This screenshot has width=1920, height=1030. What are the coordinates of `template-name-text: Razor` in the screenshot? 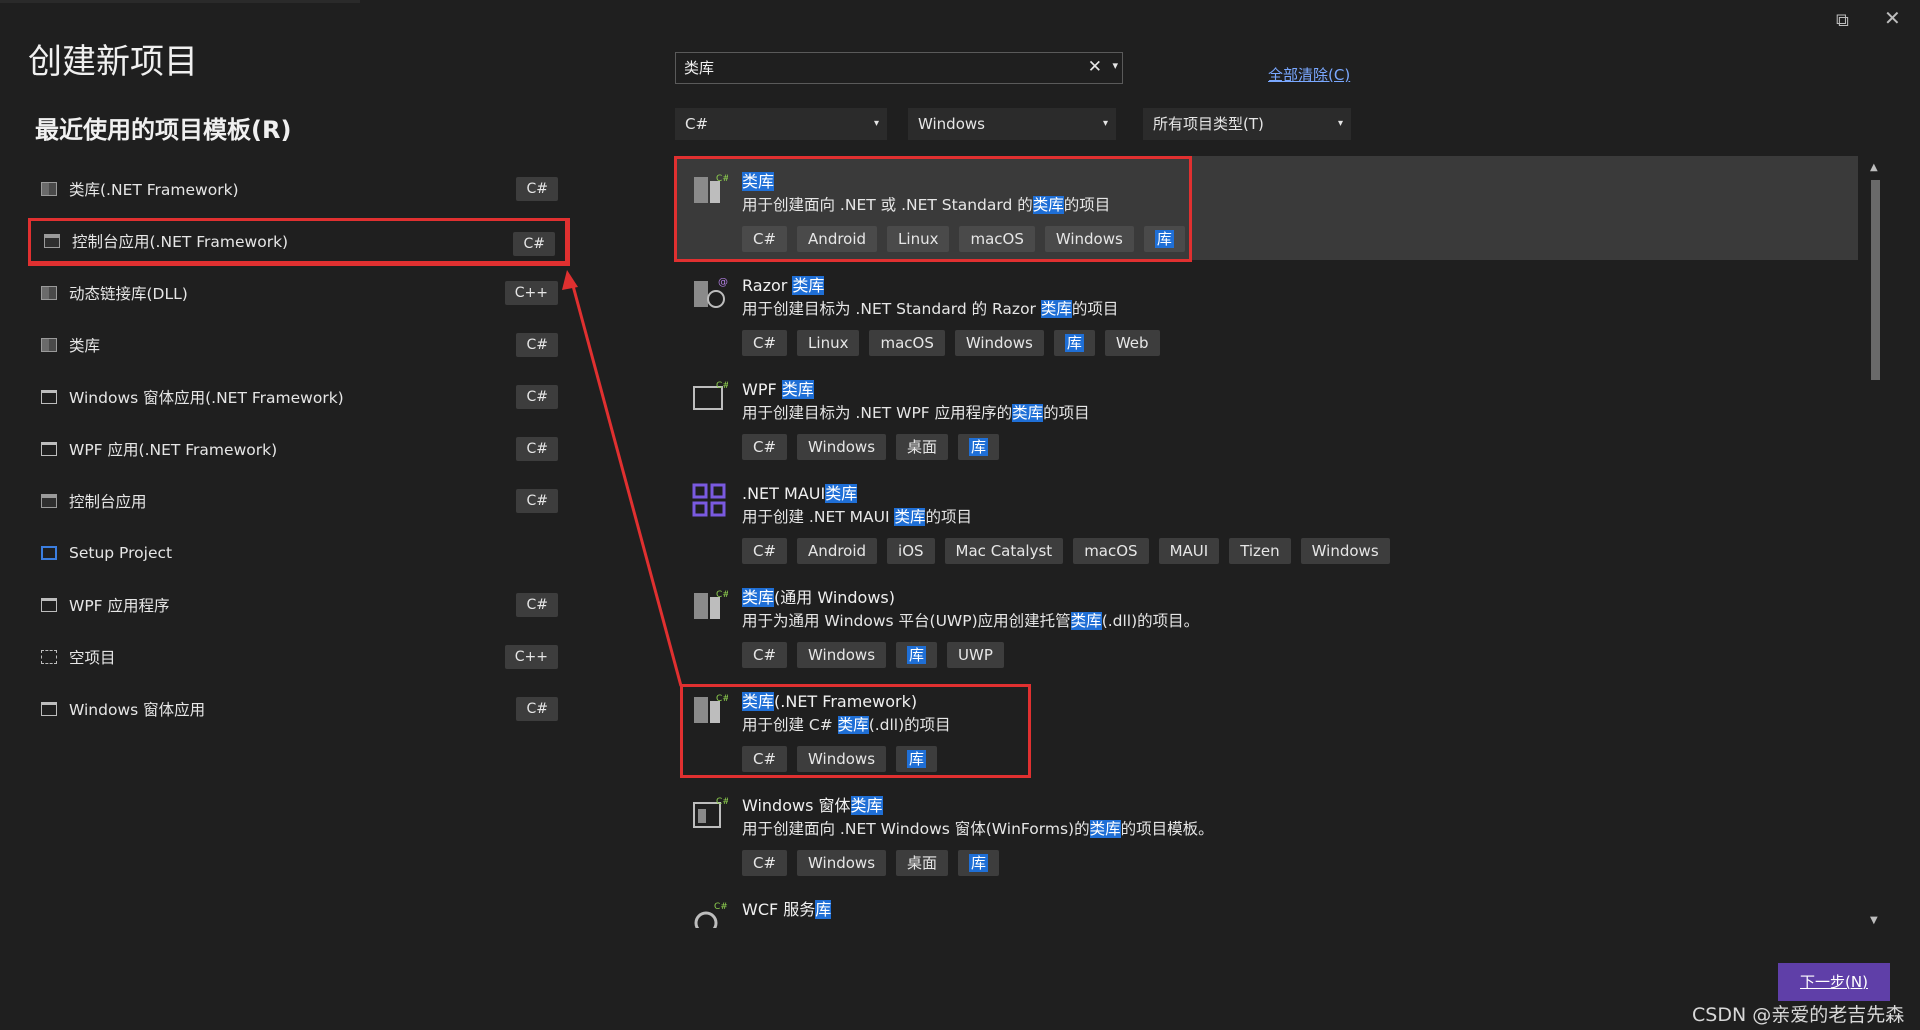 It's located at (767, 285).